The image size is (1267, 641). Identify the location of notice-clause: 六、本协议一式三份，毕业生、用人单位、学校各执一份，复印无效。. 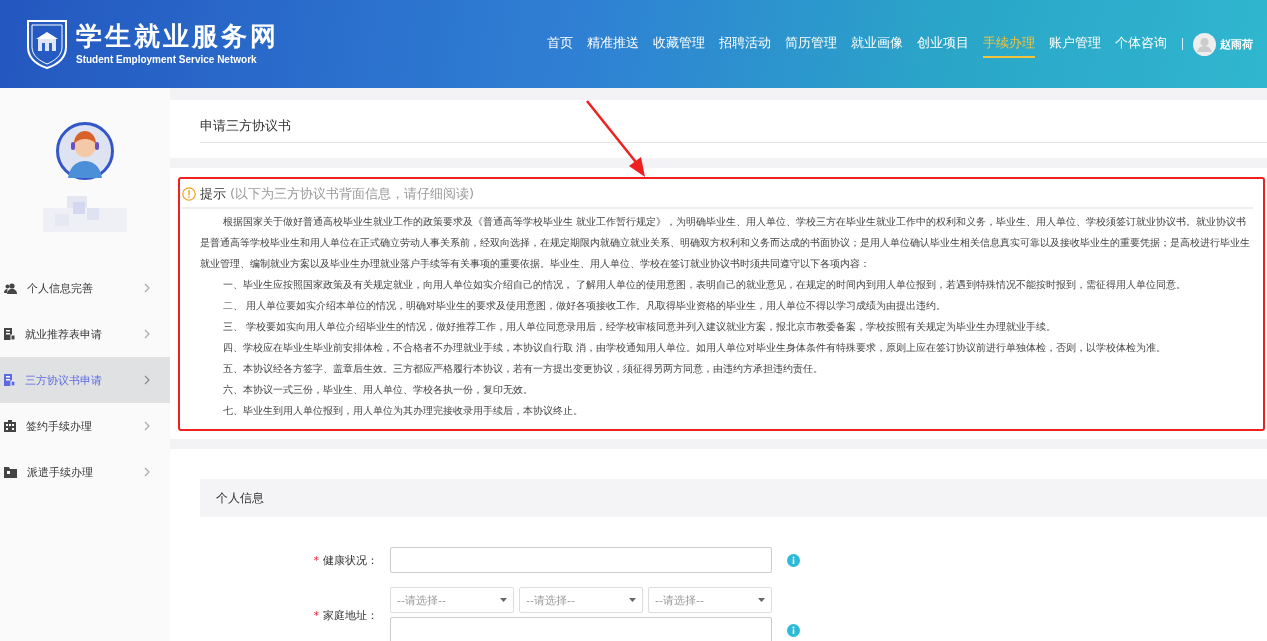
(377, 389).